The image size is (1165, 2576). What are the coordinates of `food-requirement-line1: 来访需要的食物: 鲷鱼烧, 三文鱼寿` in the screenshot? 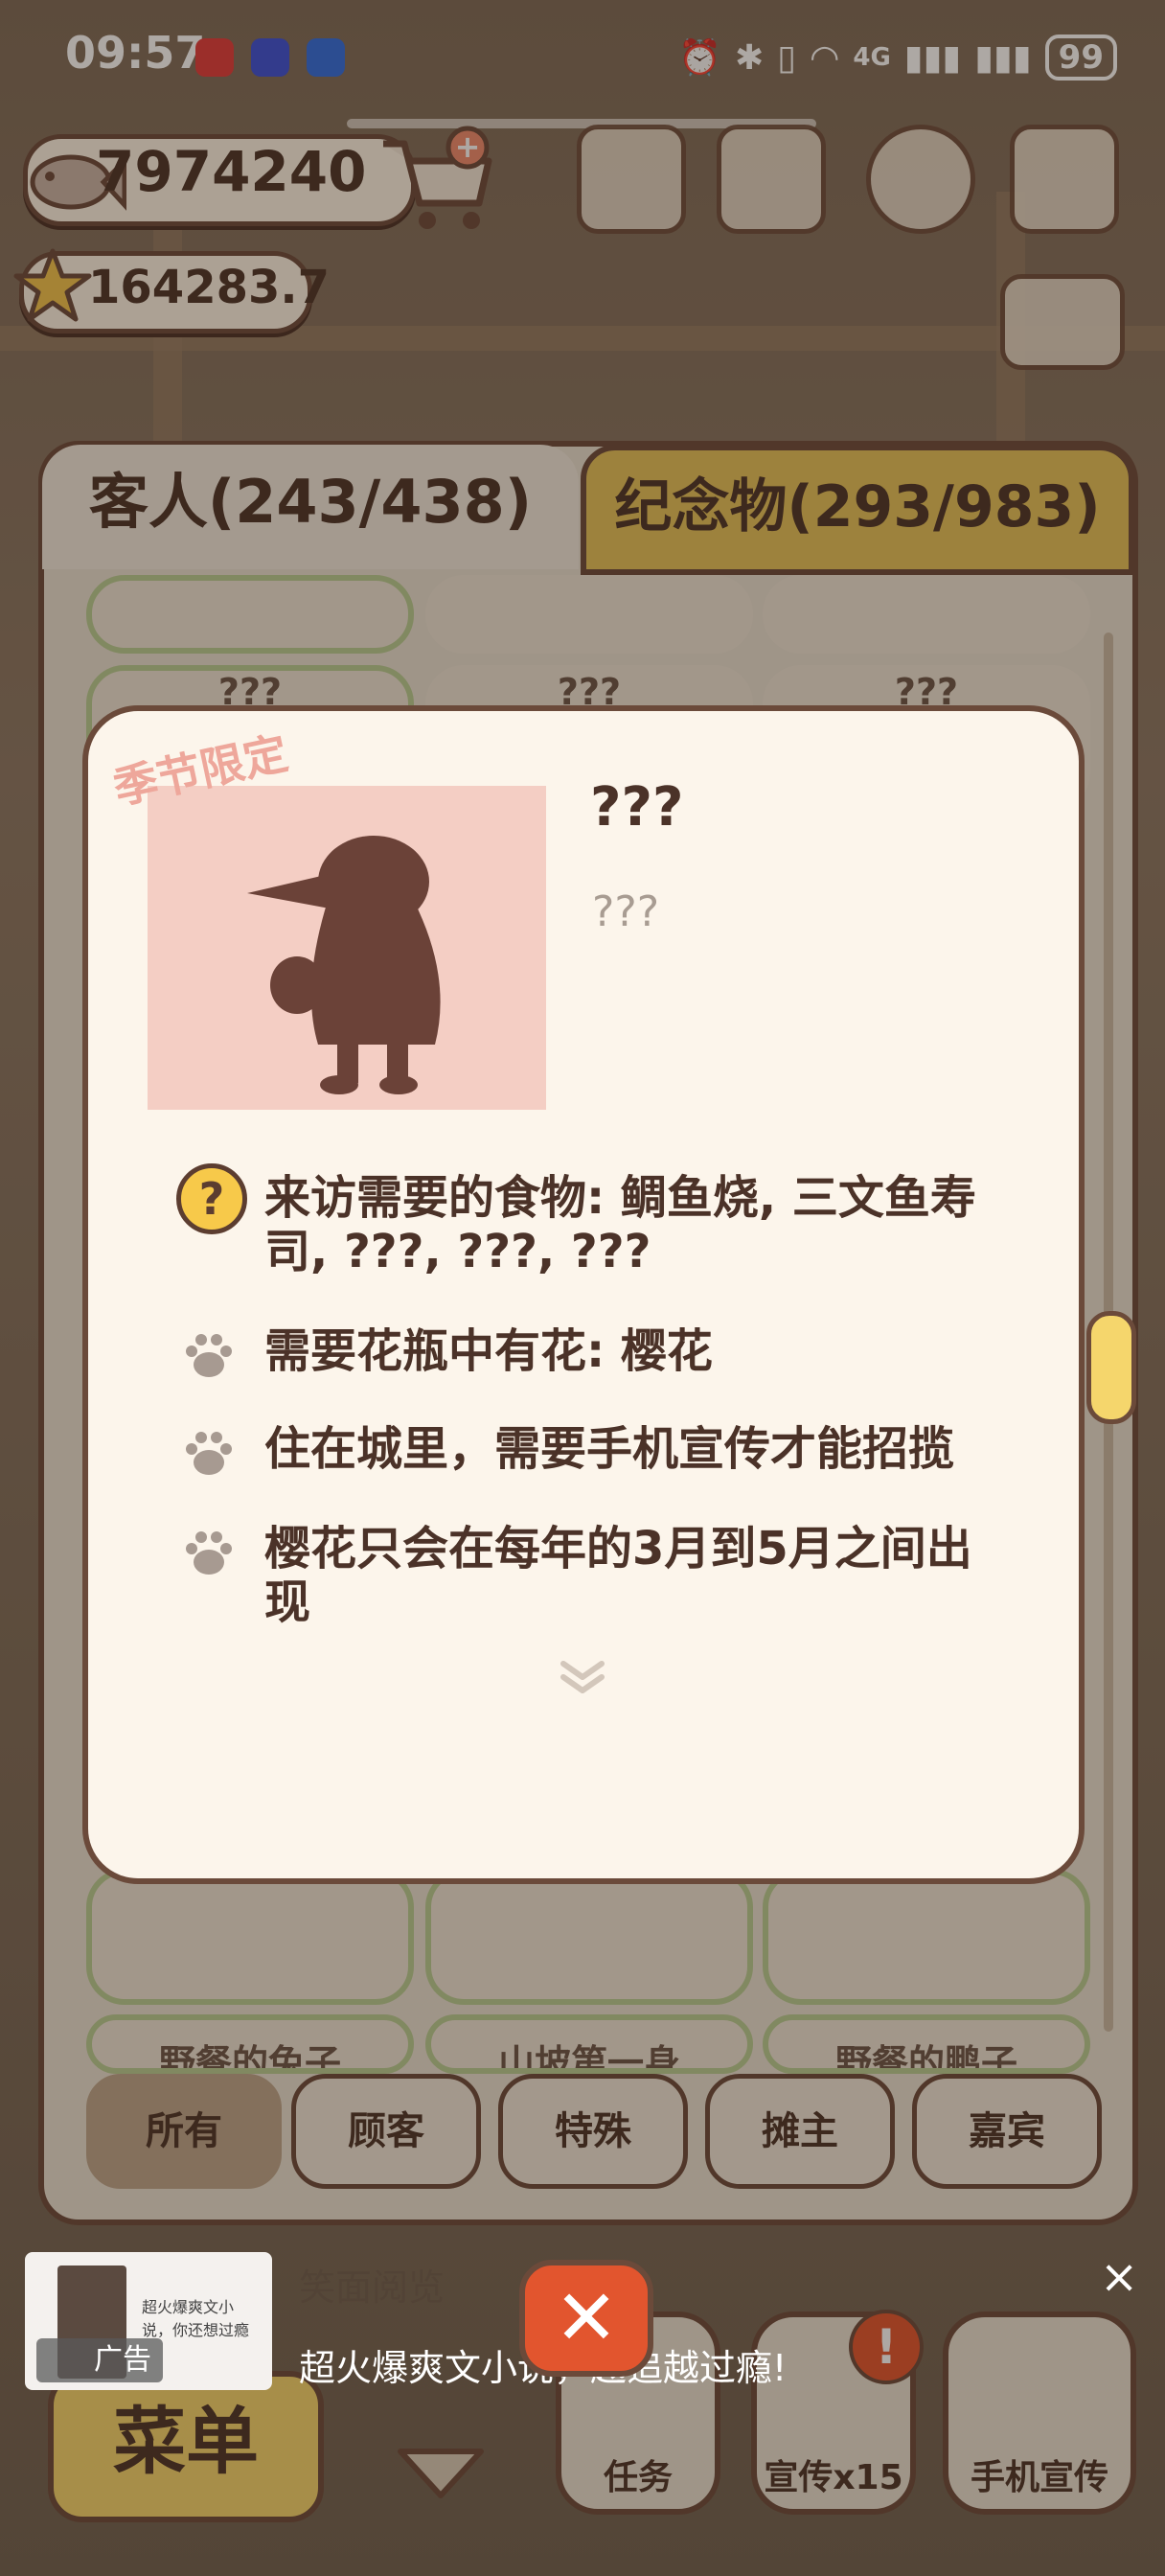 It's located at (620, 1198).